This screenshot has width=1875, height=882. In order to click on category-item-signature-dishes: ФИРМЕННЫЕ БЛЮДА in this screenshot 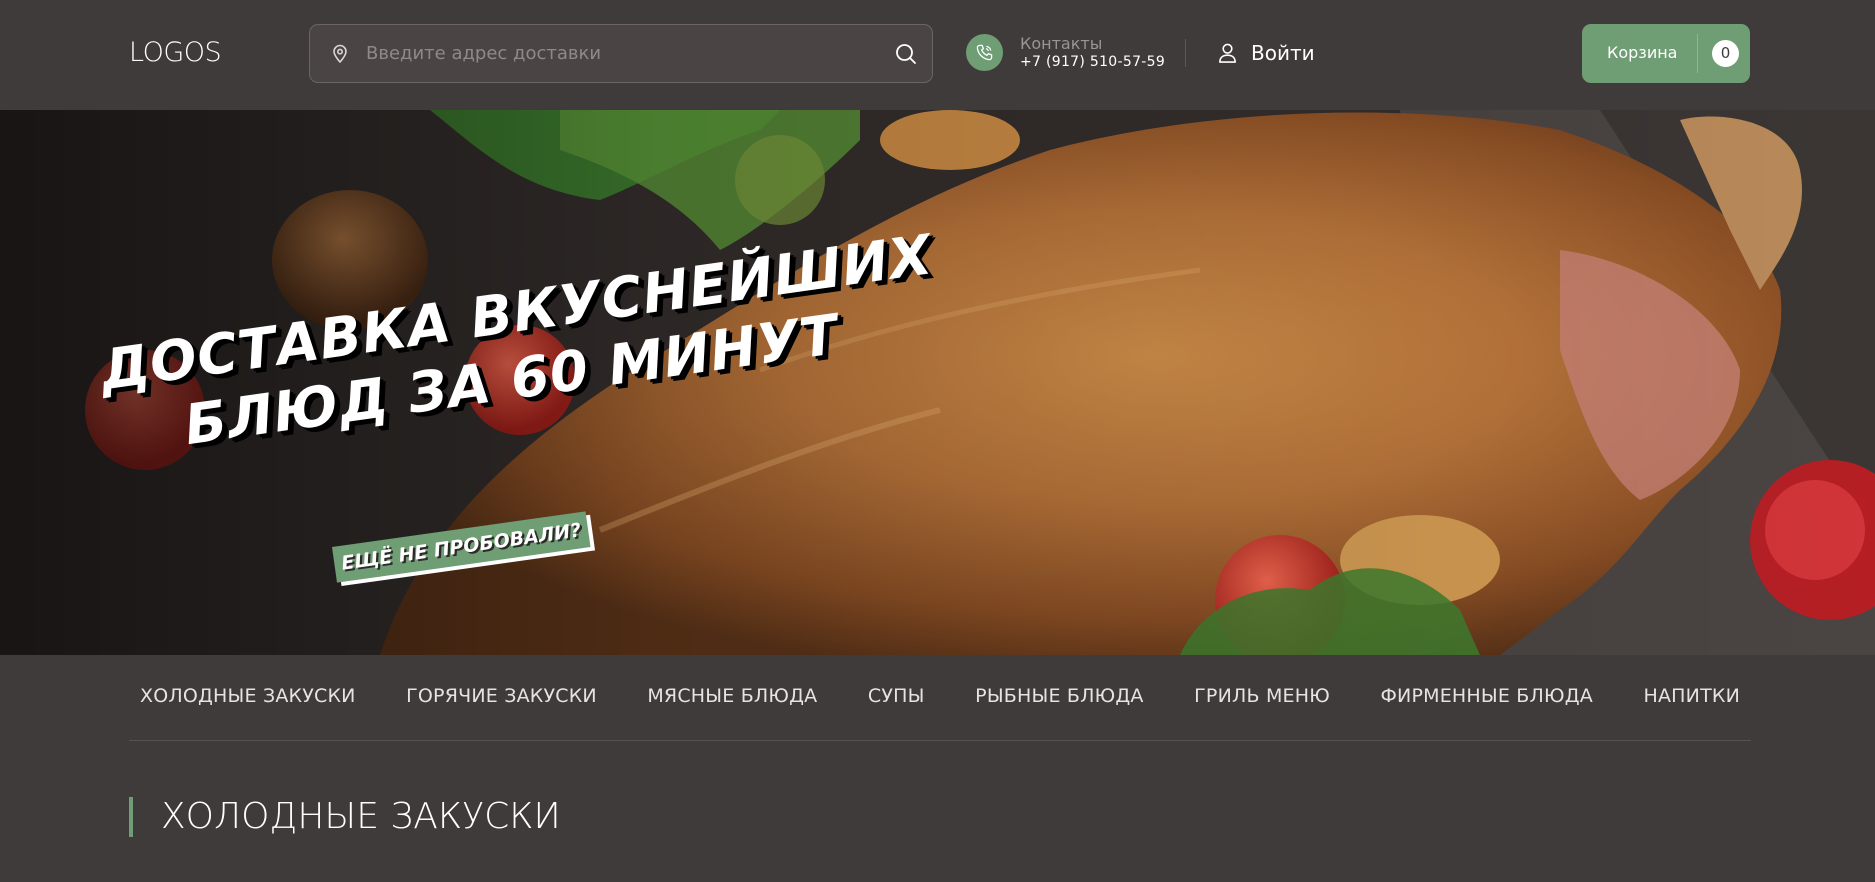, I will do `click(1486, 696)`.